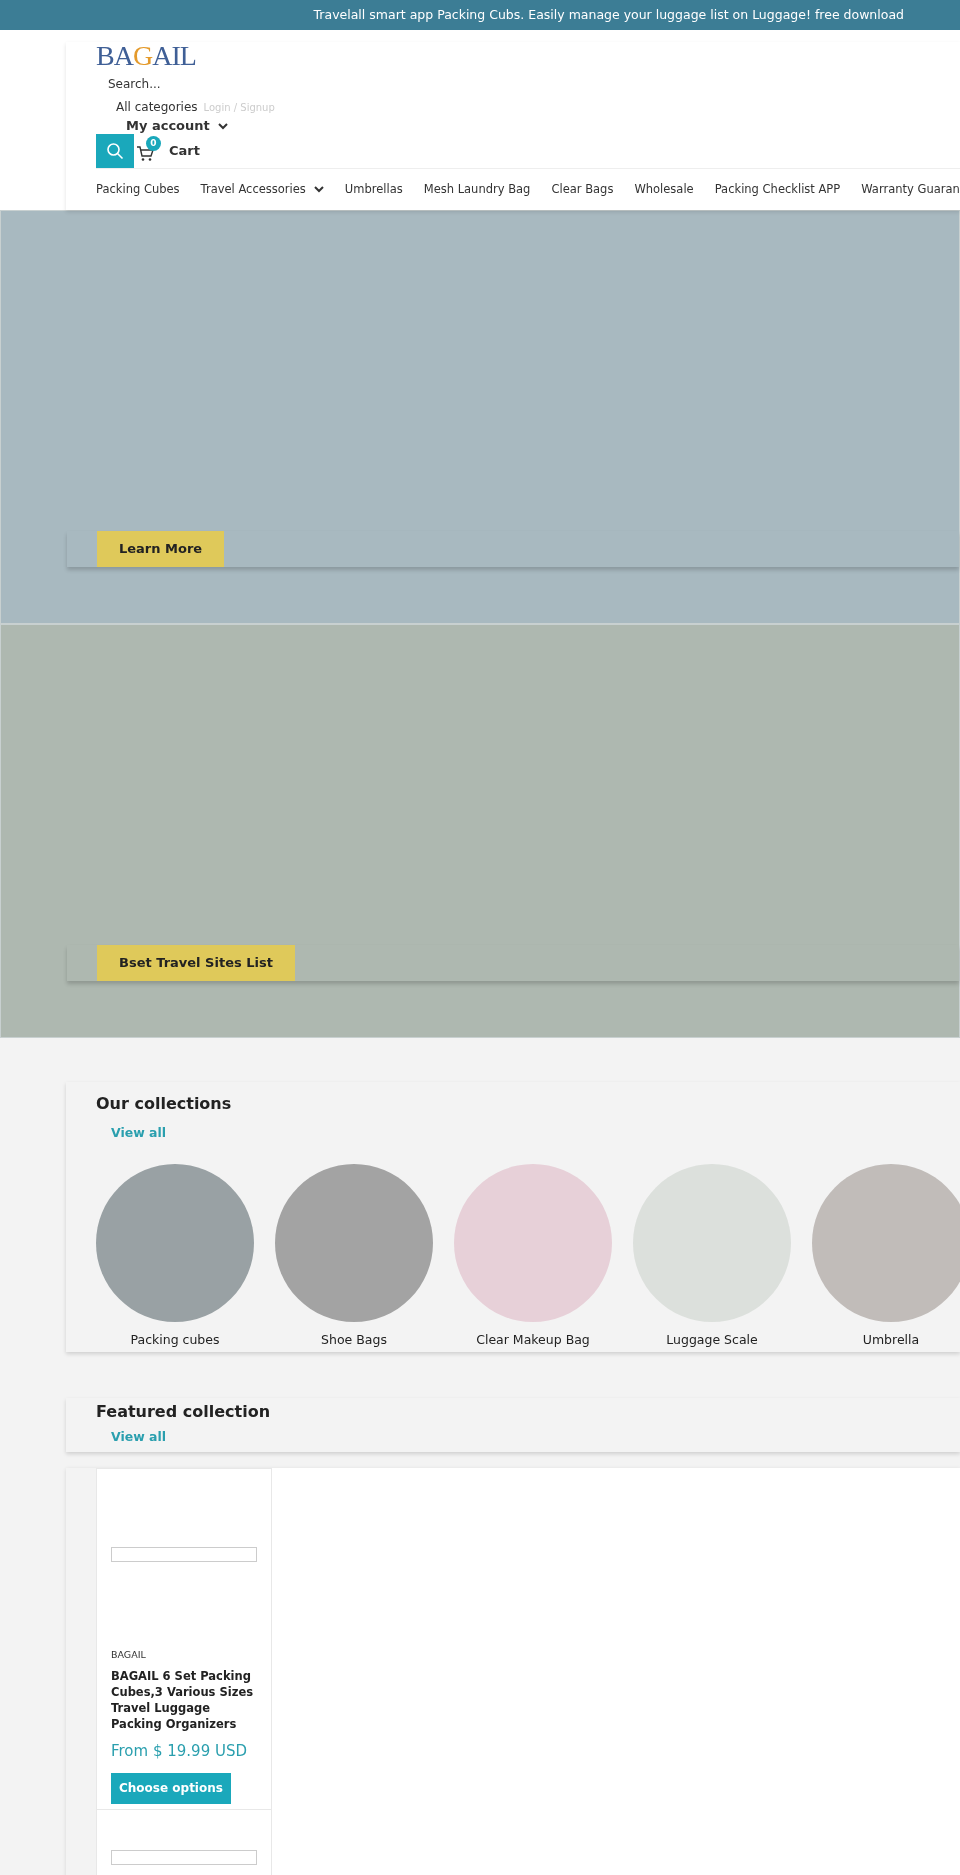 This screenshot has height=1875, width=960. Describe the element at coordinates (148, 56) in the screenshot. I see `logo: BAGAIL` at that location.